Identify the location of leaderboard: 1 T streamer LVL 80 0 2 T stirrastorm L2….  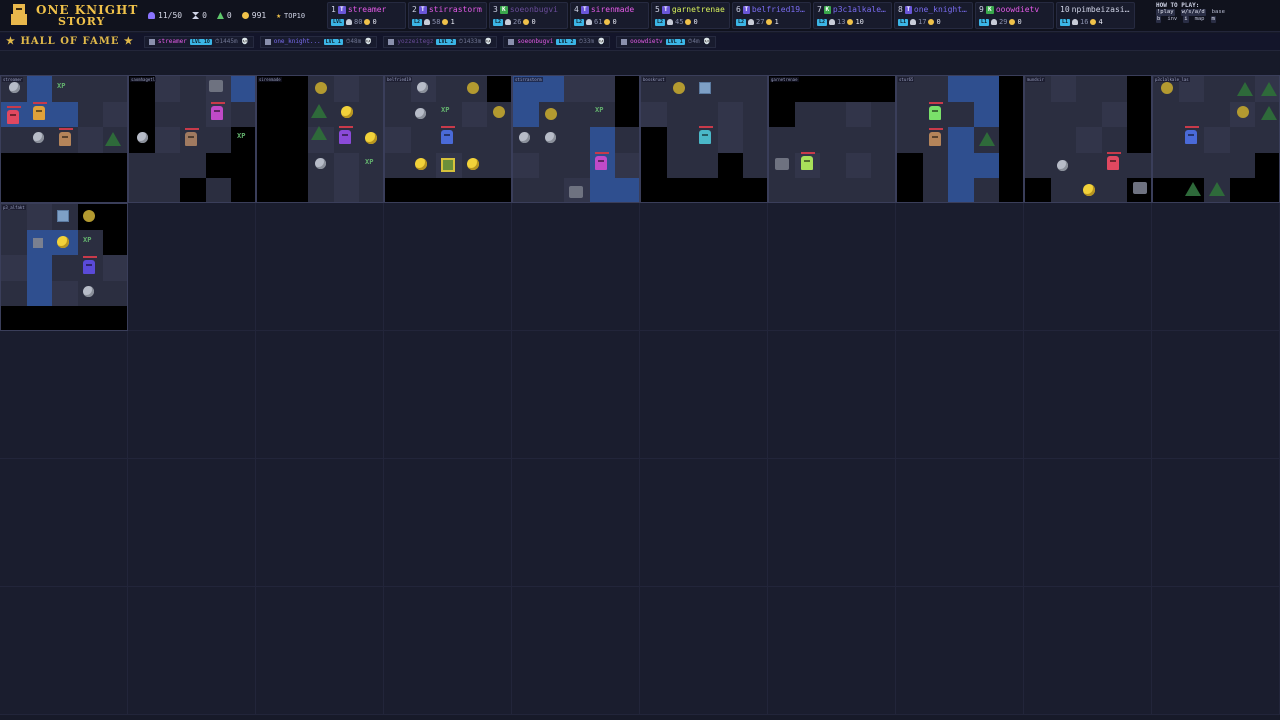
(738, 15).